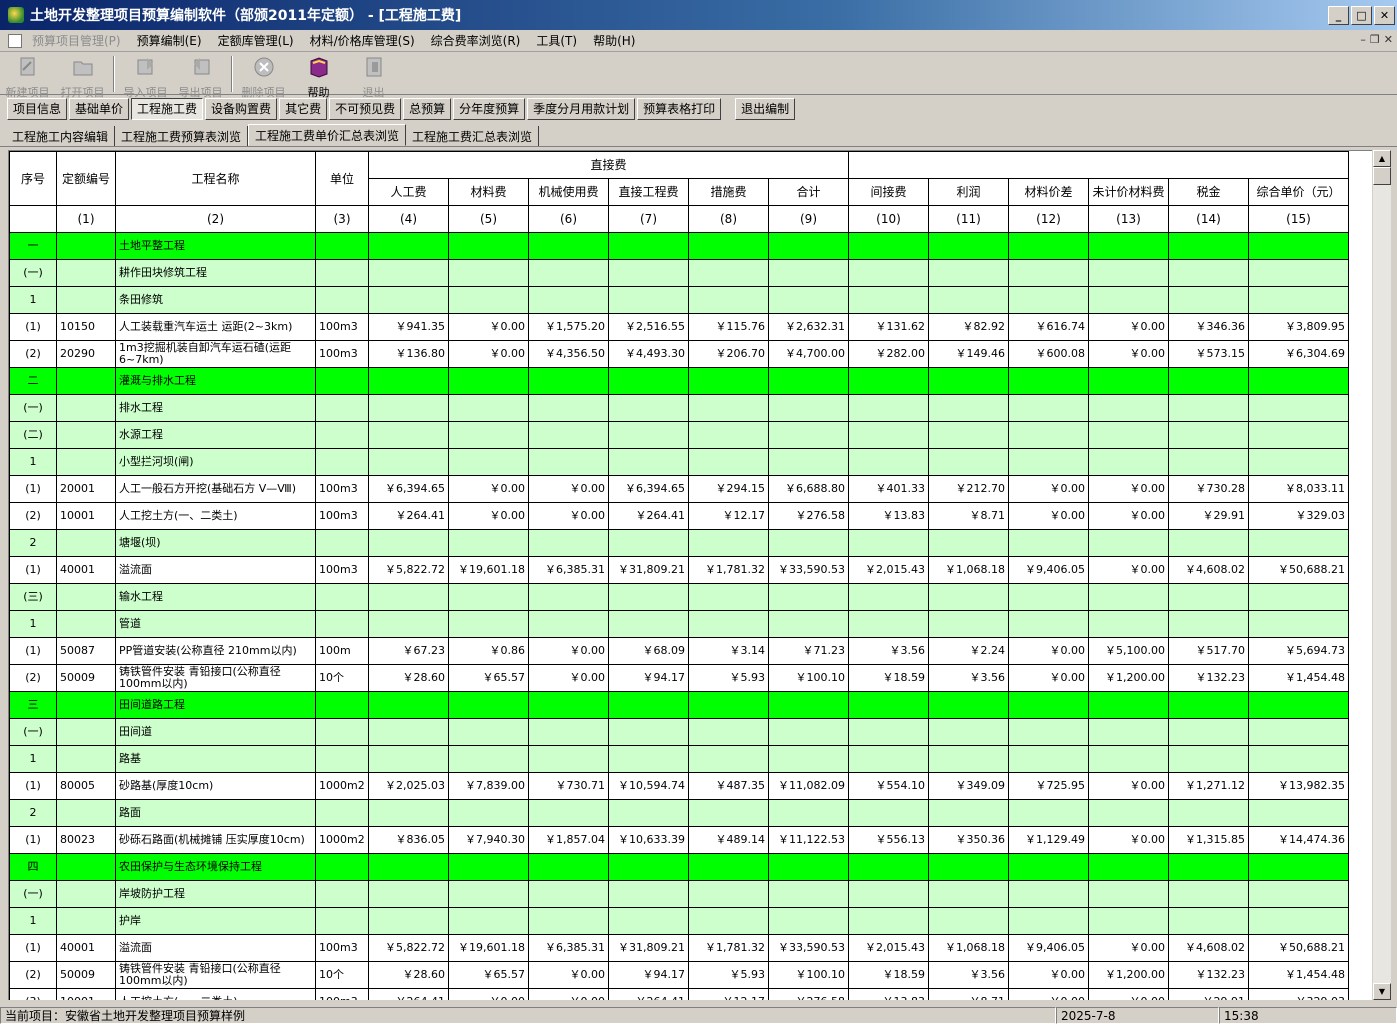 This screenshot has width=1397, height=1024. What do you see at coordinates (968, 975) in the screenshot?
I see `cell-value: ￥3.56` at bounding box center [968, 975].